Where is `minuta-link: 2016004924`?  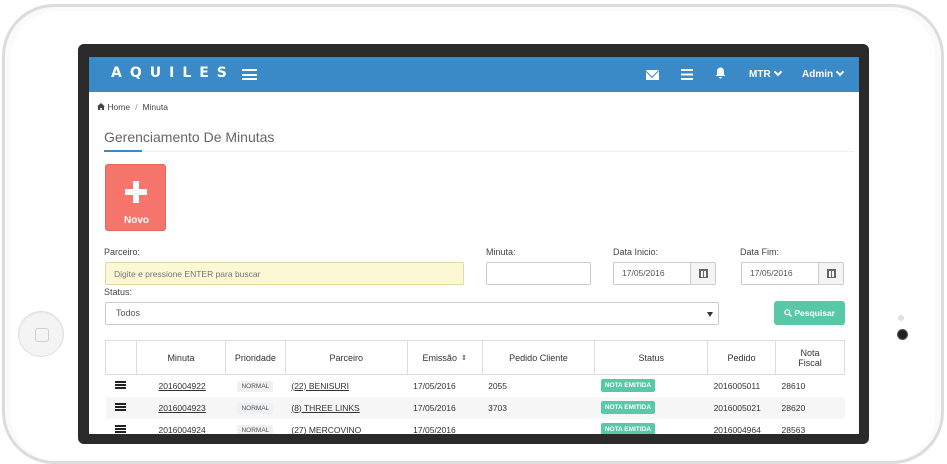 minuta-link: 2016004924 is located at coordinates (181, 430).